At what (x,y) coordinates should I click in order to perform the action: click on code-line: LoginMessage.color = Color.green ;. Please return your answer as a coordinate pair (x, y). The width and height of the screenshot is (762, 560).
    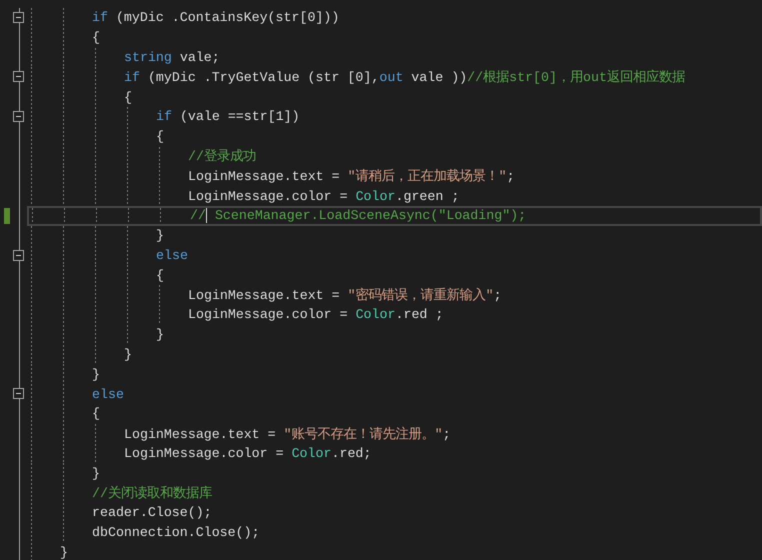
    Looking at the image, I should click on (324, 196).